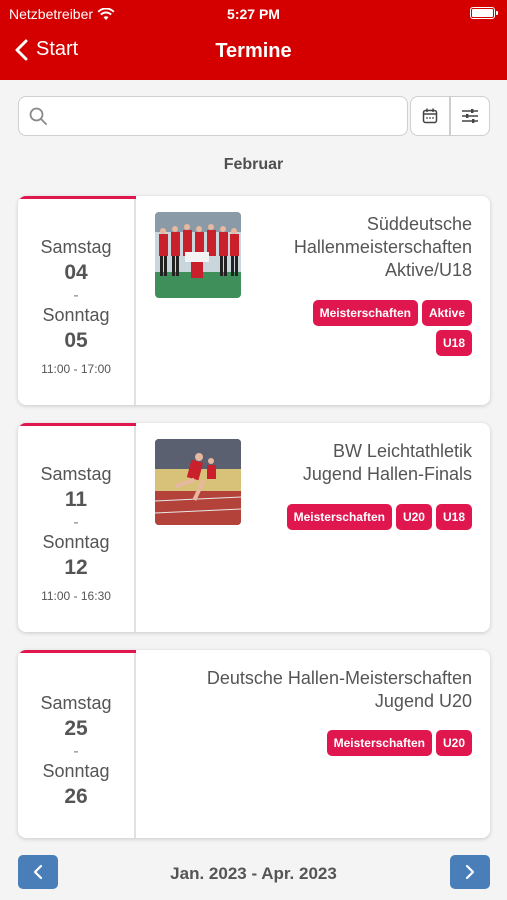 This screenshot has height=900, width=507. Describe the element at coordinates (76, 272) in the screenshot. I see `start-date: 04` at that location.